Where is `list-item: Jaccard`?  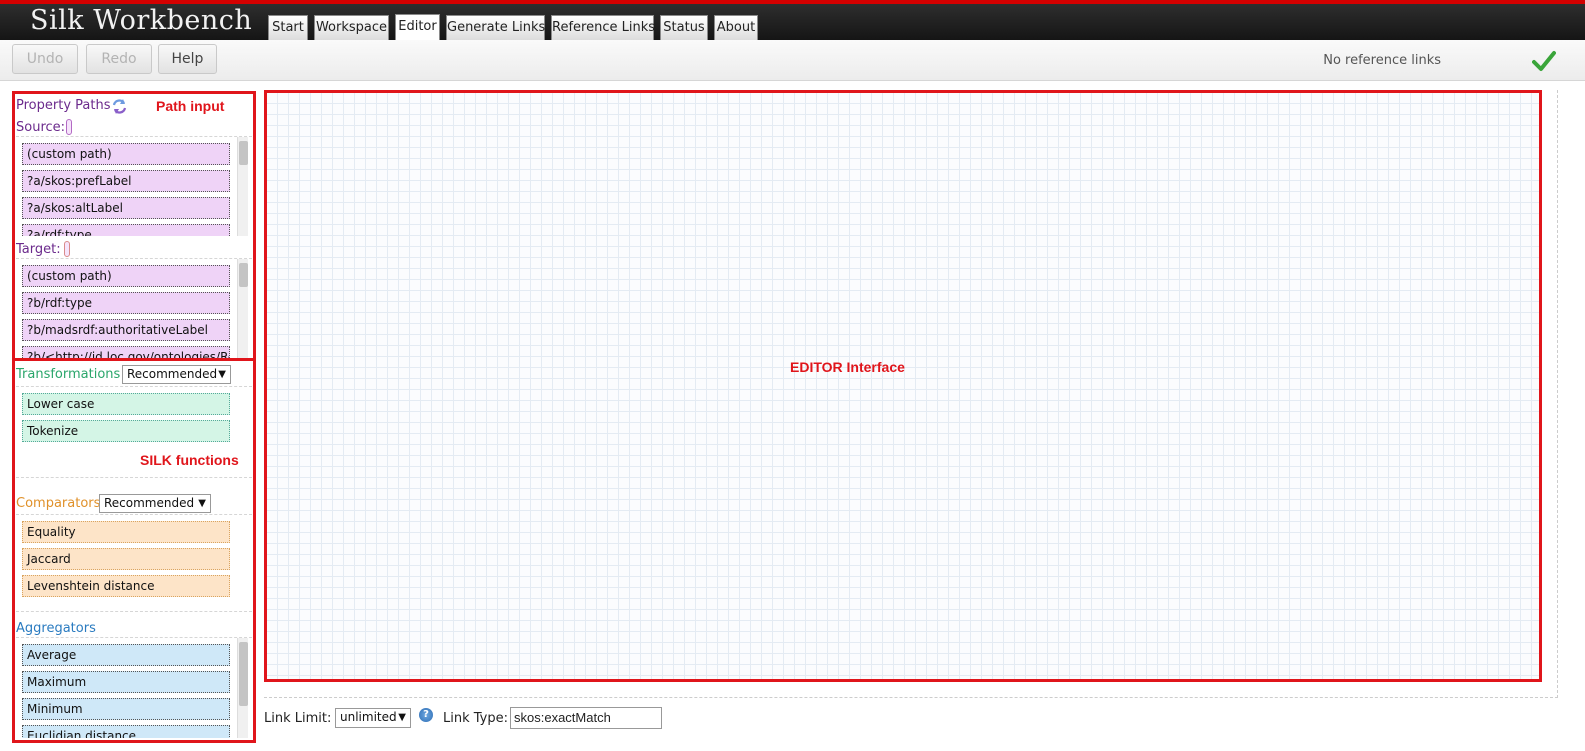
list-item: Jaccard is located at coordinates (126, 559).